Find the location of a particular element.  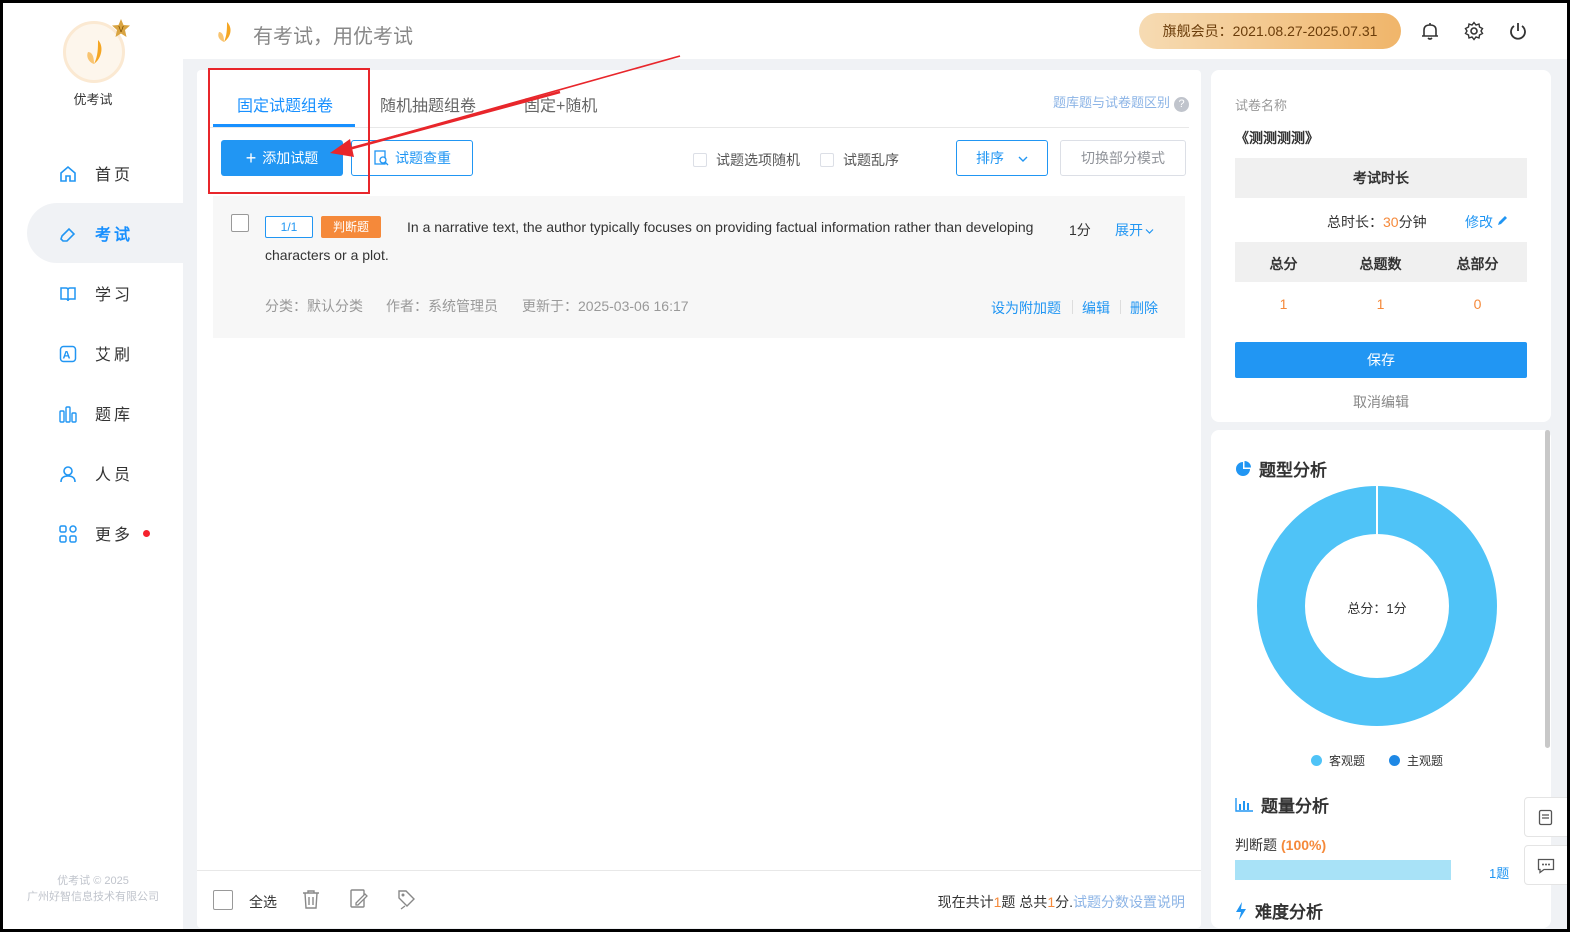

book-icon is located at coordinates (68, 294).